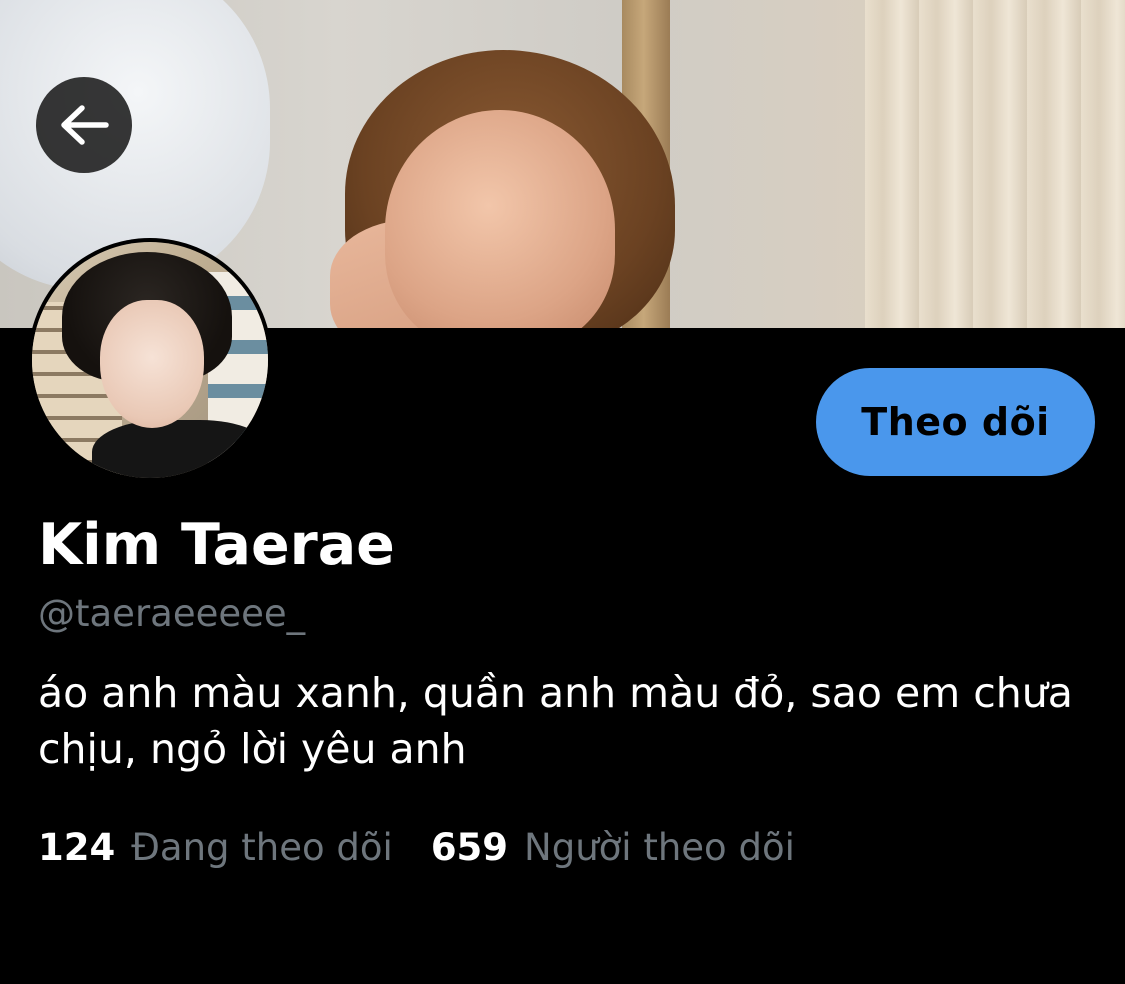 The image size is (1125, 984). What do you see at coordinates (180, 449) in the screenshot?
I see `avatar-shirt-shape` at bounding box center [180, 449].